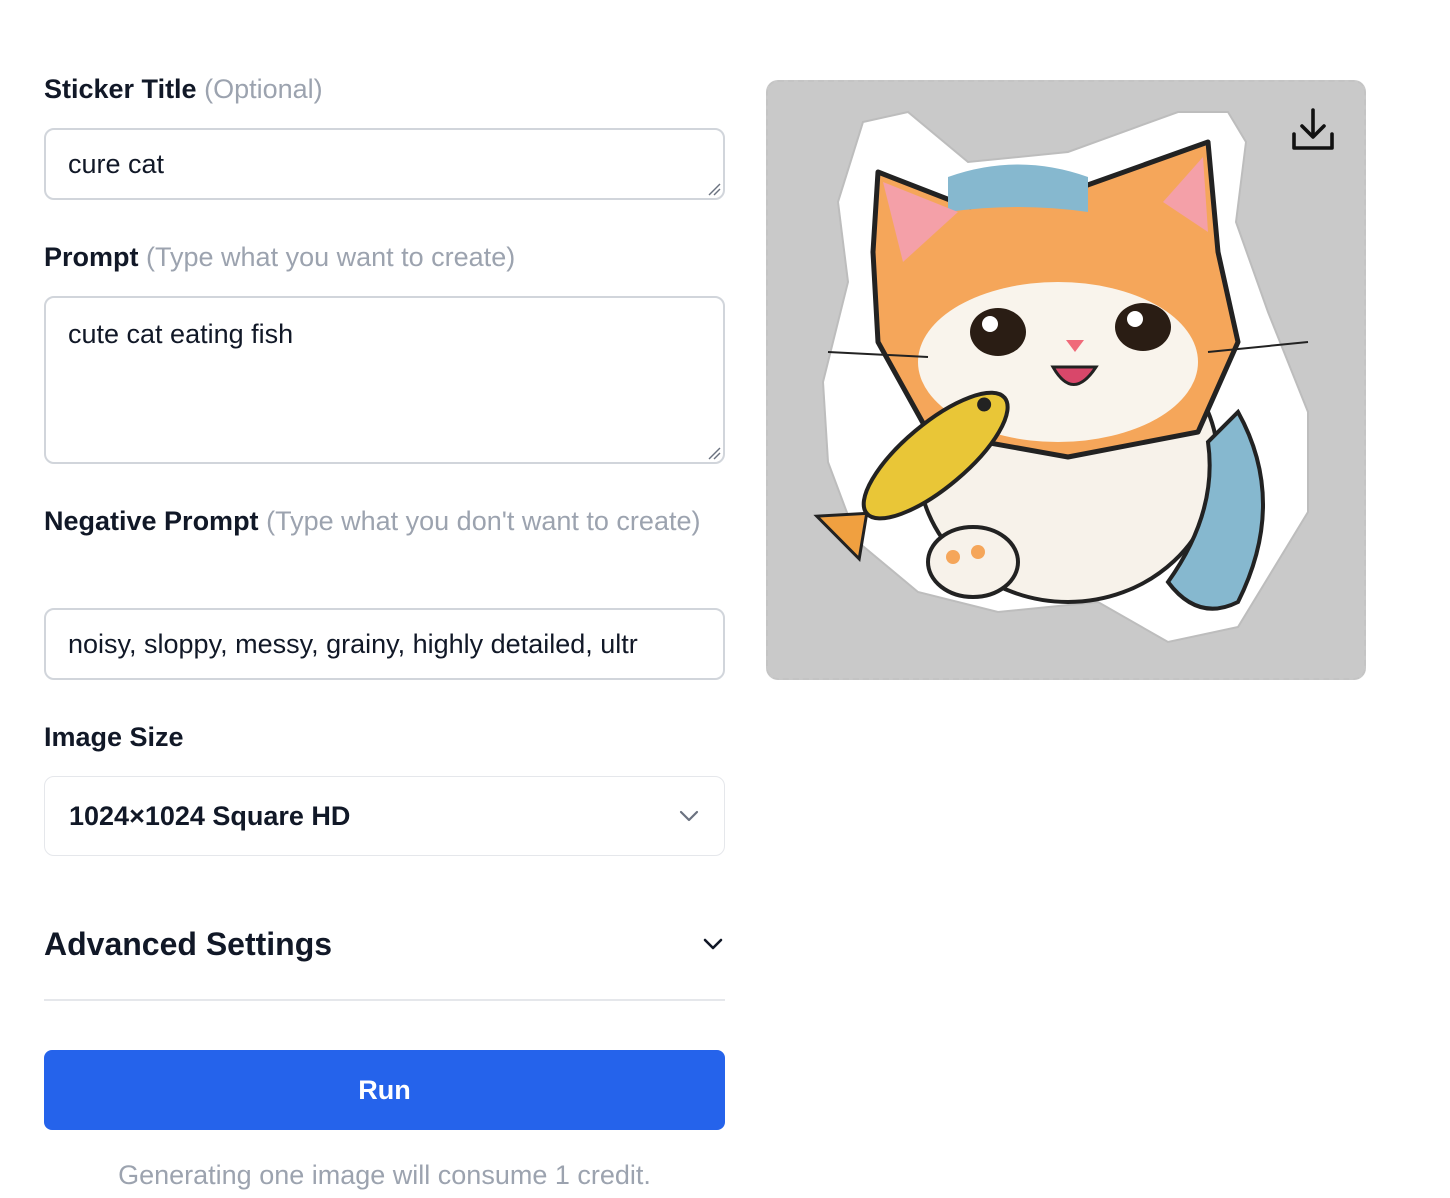  I want to click on negative-prompt-hint: (Type what you don't want to create), so click(483, 521).